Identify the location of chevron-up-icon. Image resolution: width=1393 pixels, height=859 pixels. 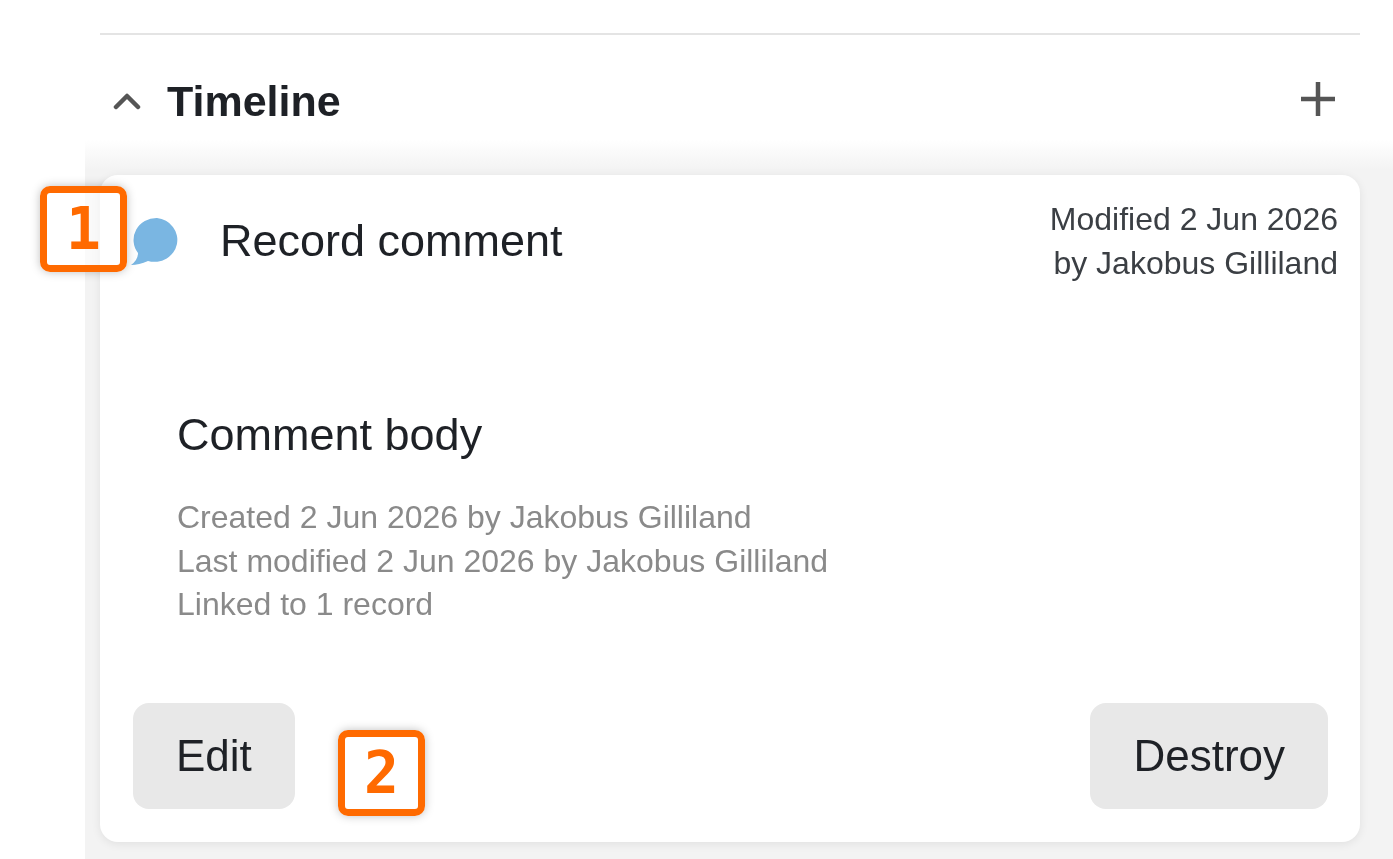
(127, 101).